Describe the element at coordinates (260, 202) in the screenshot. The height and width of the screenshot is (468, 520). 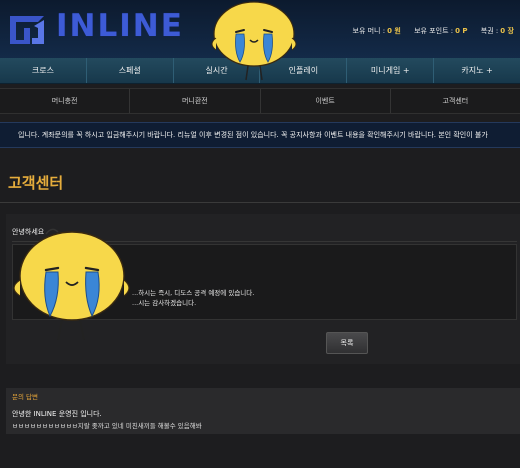
I see `title-divider` at that location.